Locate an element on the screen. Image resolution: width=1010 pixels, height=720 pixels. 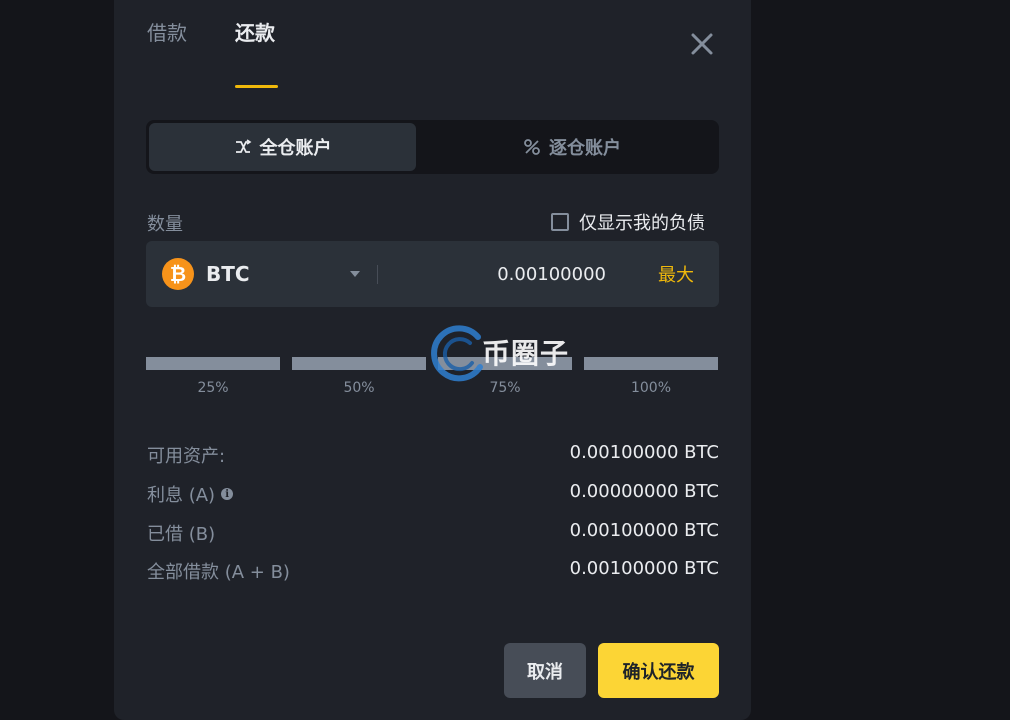
interest-label: 利息 (A) i is located at coordinates (190, 494).